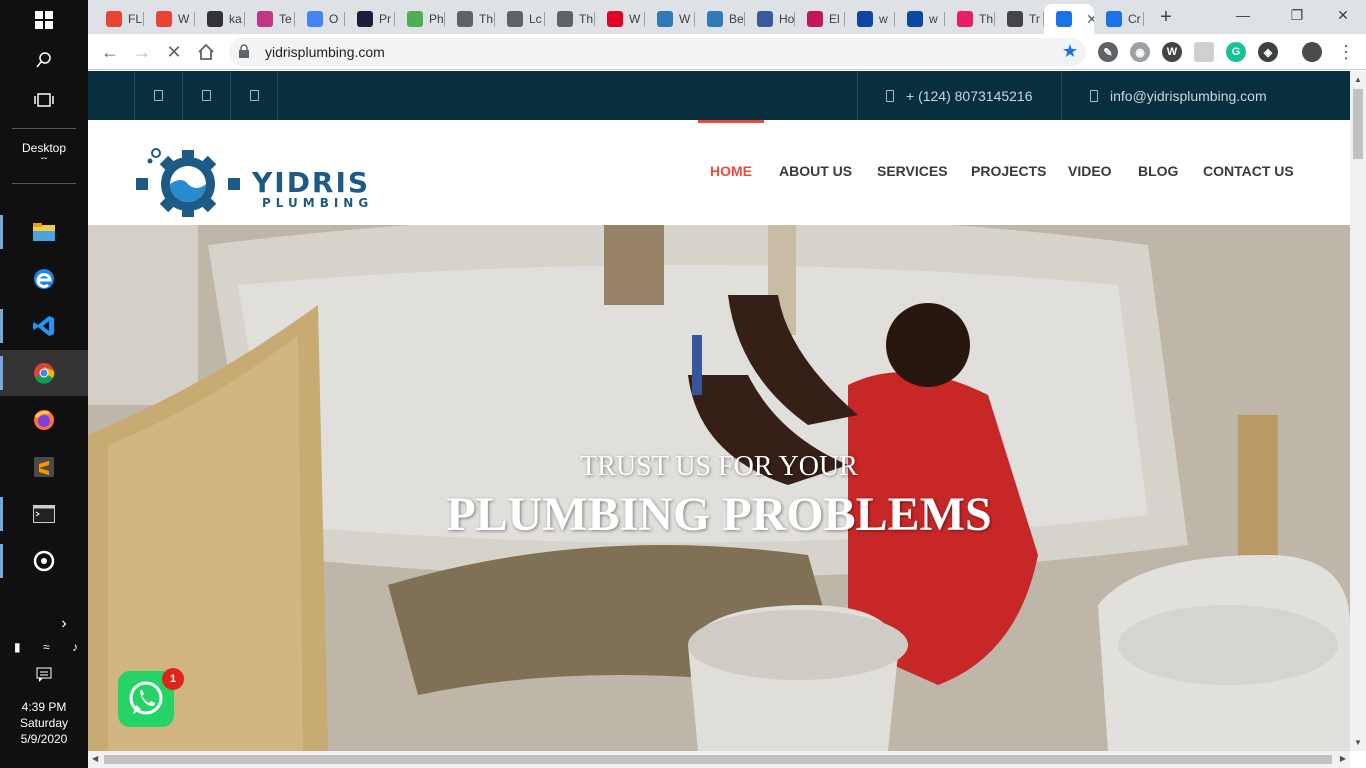 The image size is (1366, 768). Describe the element at coordinates (46, 647) in the screenshot. I see `wifi-icon: ≈` at that location.